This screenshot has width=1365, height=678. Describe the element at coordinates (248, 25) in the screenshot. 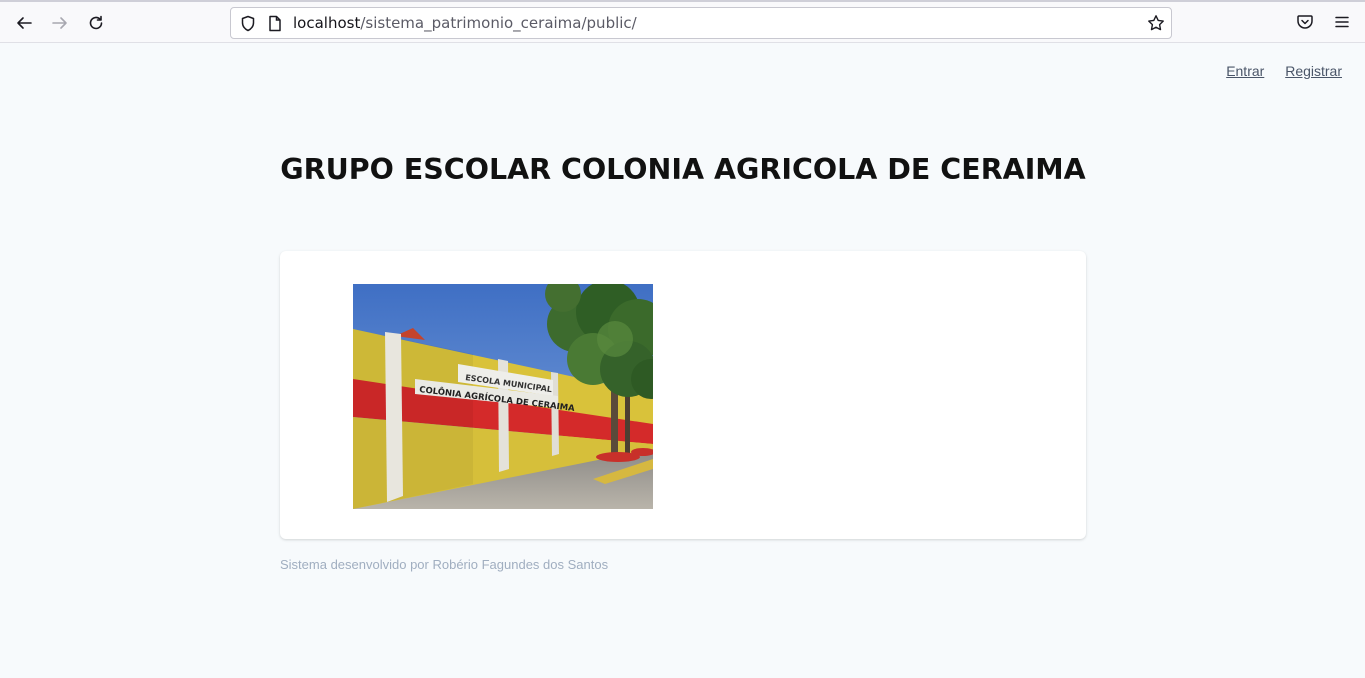

I see `shield-icon` at that location.